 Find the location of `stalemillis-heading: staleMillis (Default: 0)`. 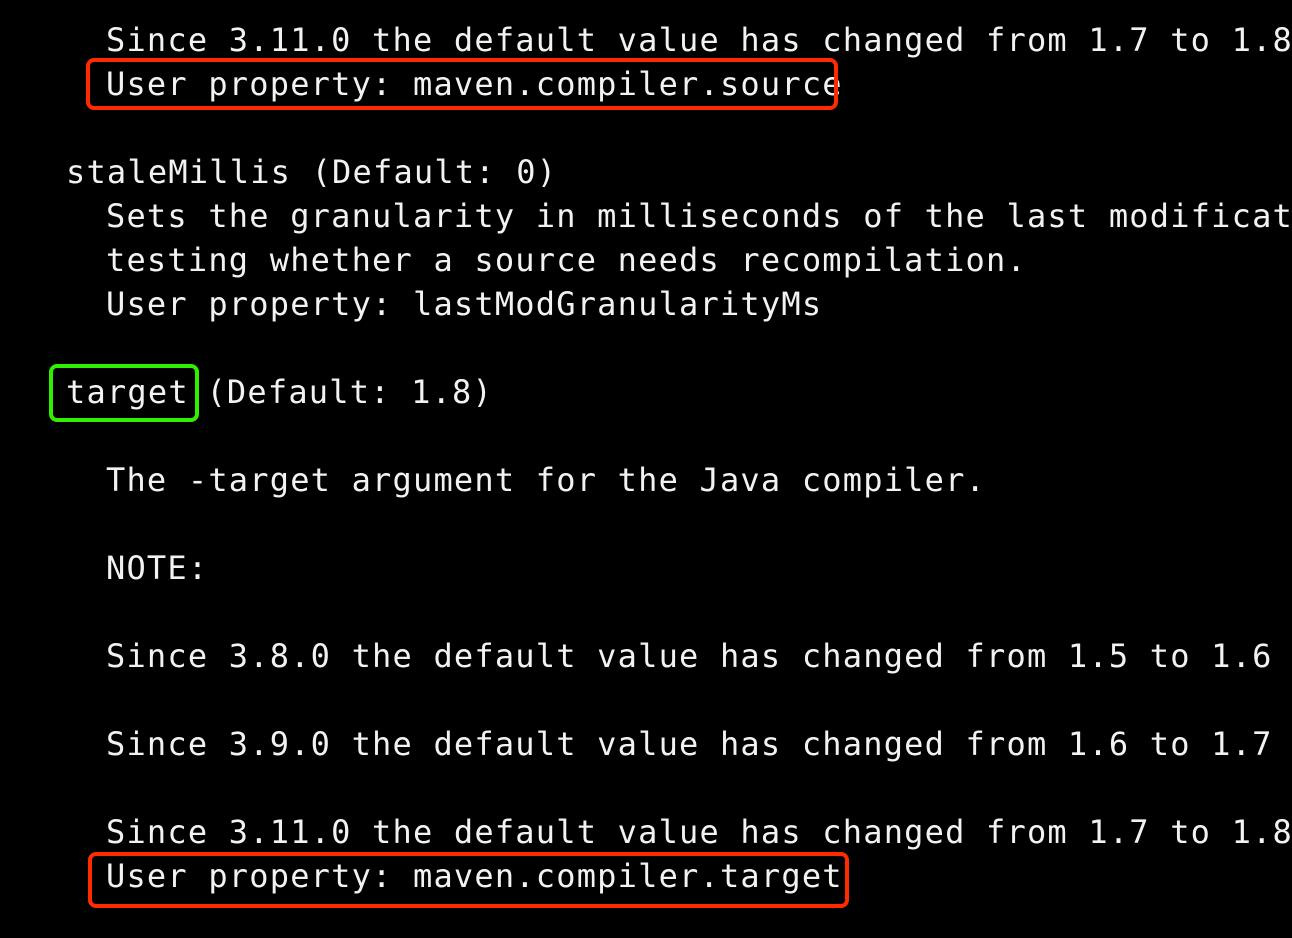

stalemillis-heading: staleMillis (Default: 0) is located at coordinates (312, 172).